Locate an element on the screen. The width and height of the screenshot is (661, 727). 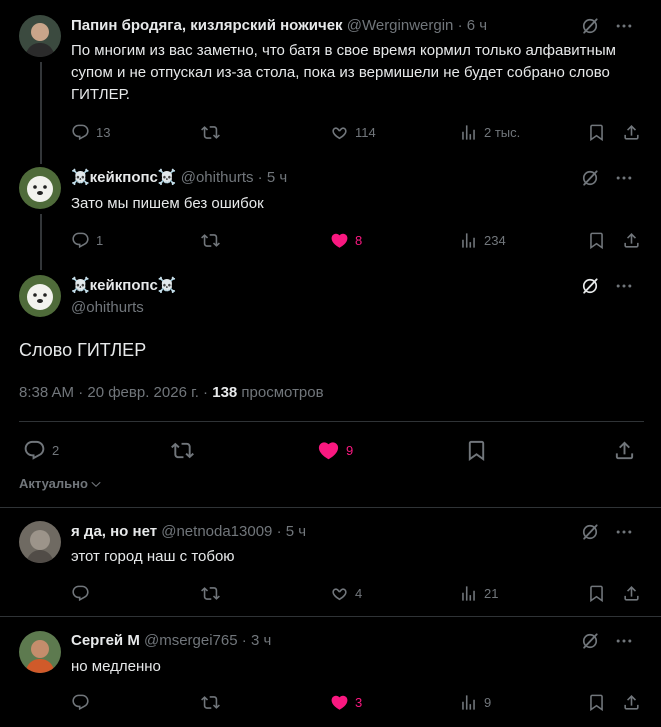
views-button: 9 is located at coordinates (475, 702).